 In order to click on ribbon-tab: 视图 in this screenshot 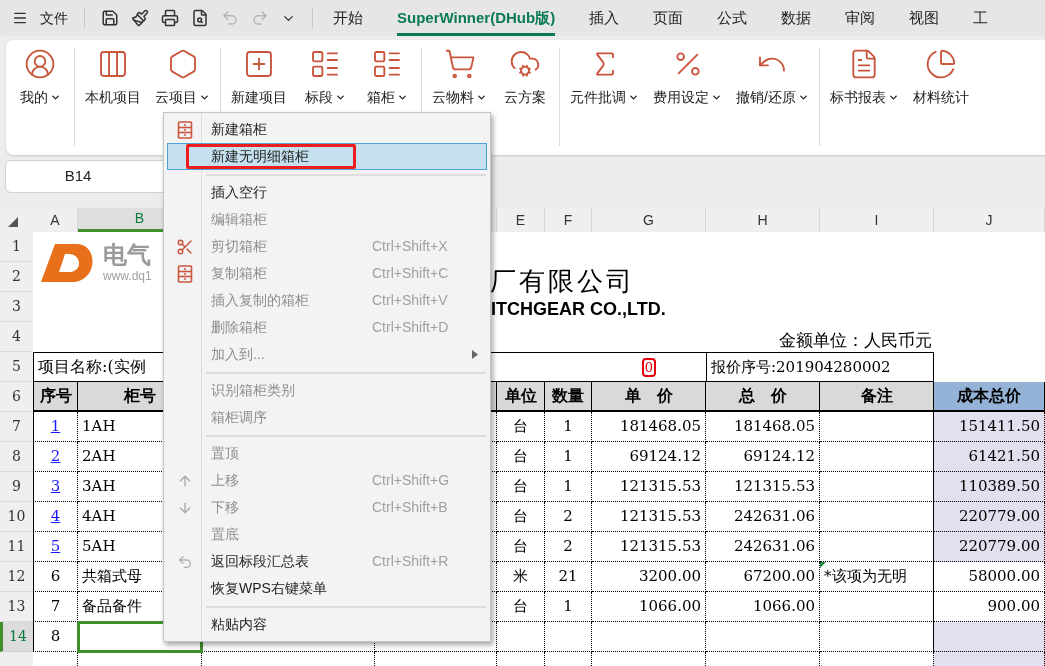, I will do `click(924, 18)`.